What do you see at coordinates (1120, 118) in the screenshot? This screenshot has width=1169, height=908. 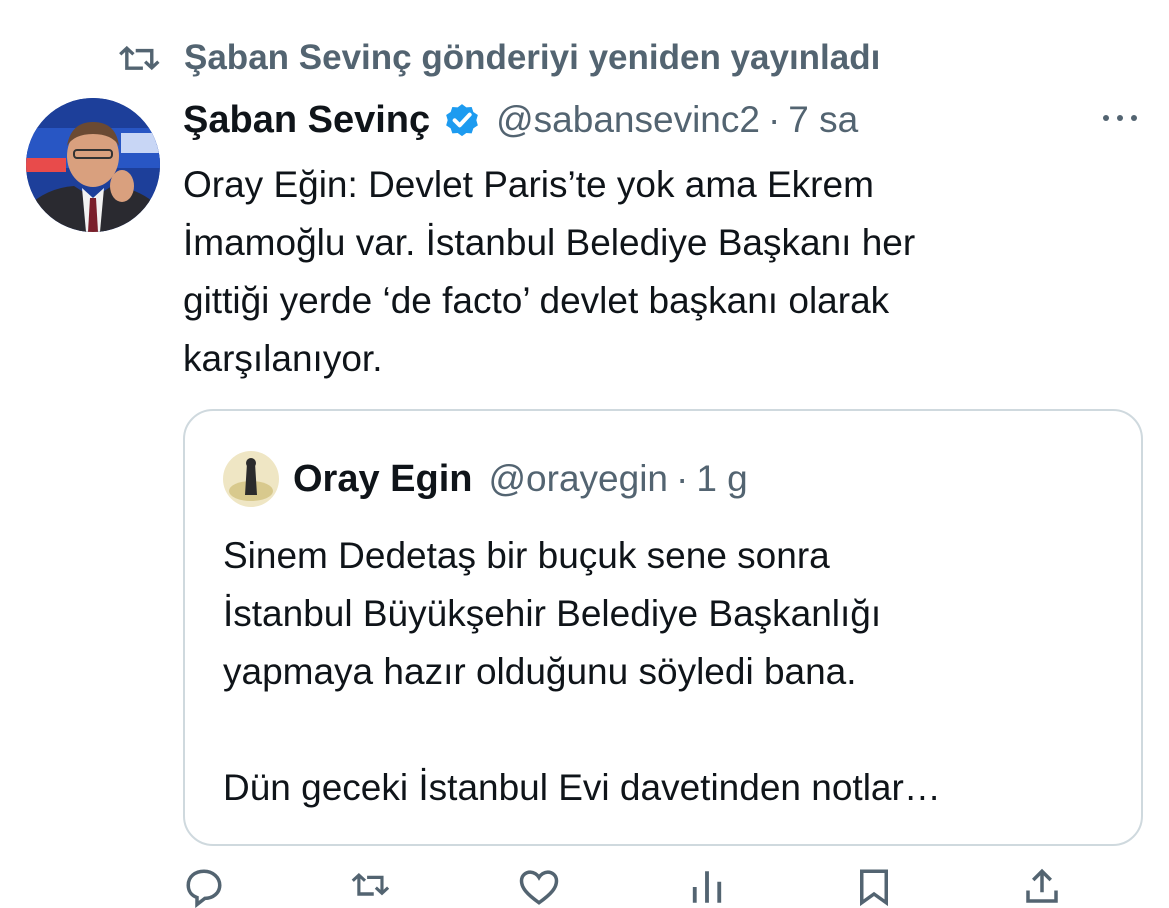 I see `more-options-icon` at bounding box center [1120, 118].